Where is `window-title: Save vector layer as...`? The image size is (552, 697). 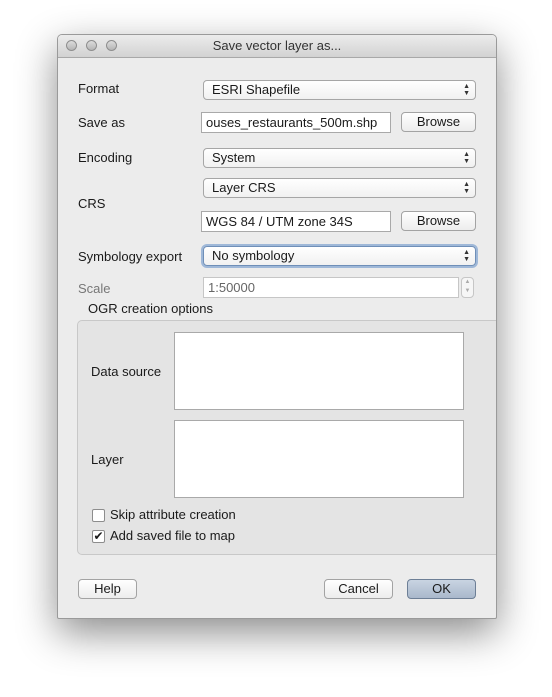 window-title: Save vector layer as... is located at coordinates (277, 45).